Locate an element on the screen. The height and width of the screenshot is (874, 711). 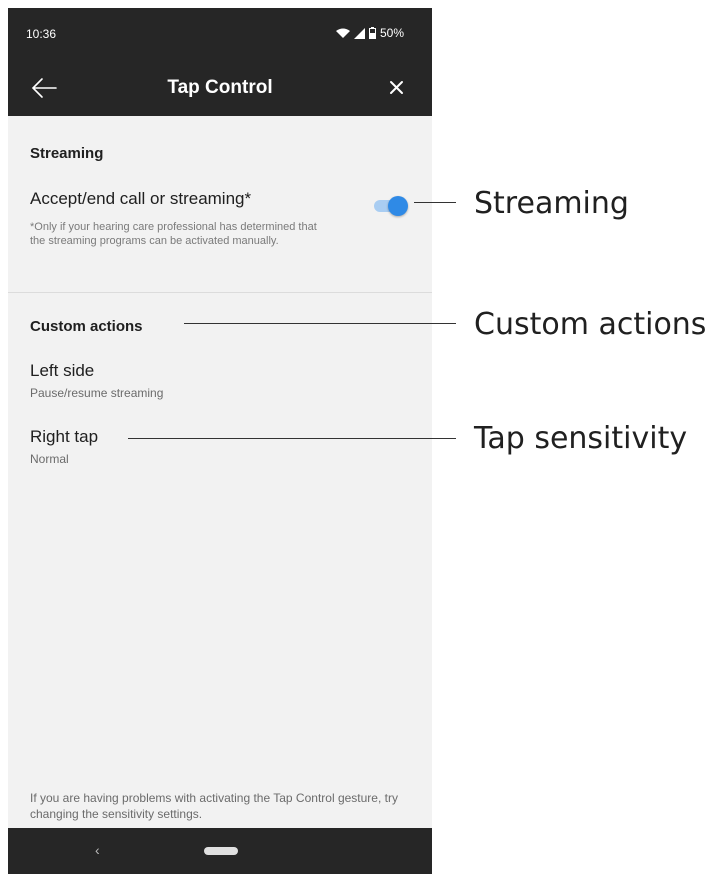
custom-actions-callout-label: Custom actions is located at coordinates (590, 324).